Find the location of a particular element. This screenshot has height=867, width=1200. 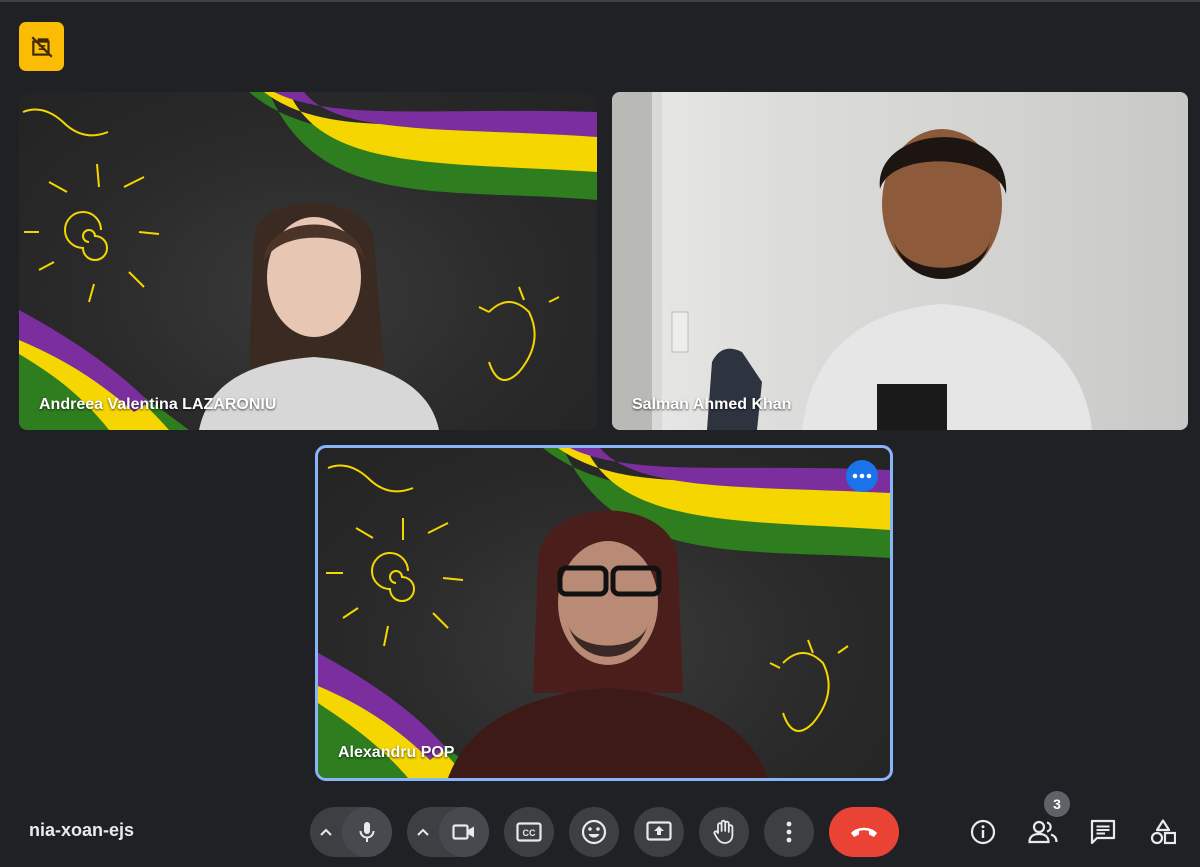

raise-hand-icon is located at coordinates (723, 831).